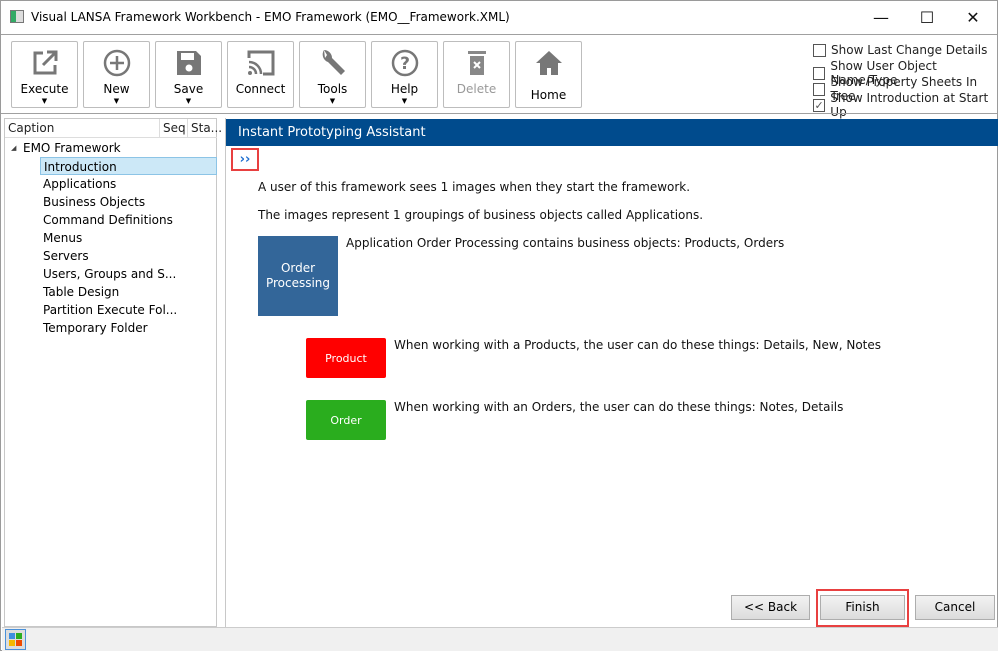  Describe the element at coordinates (973, 17) in the screenshot. I see `close-button: ✕` at that location.